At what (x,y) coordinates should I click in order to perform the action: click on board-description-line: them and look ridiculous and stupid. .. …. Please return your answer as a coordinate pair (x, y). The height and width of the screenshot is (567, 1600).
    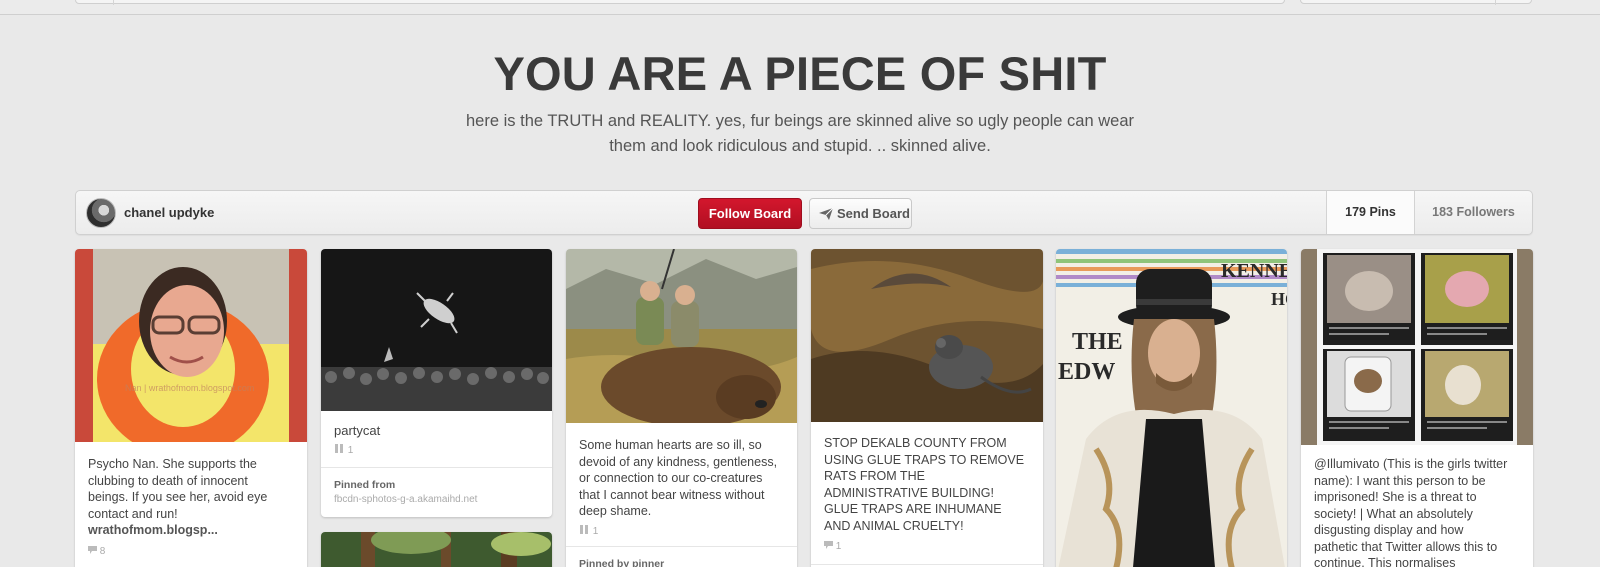
    Looking at the image, I should click on (800, 146).